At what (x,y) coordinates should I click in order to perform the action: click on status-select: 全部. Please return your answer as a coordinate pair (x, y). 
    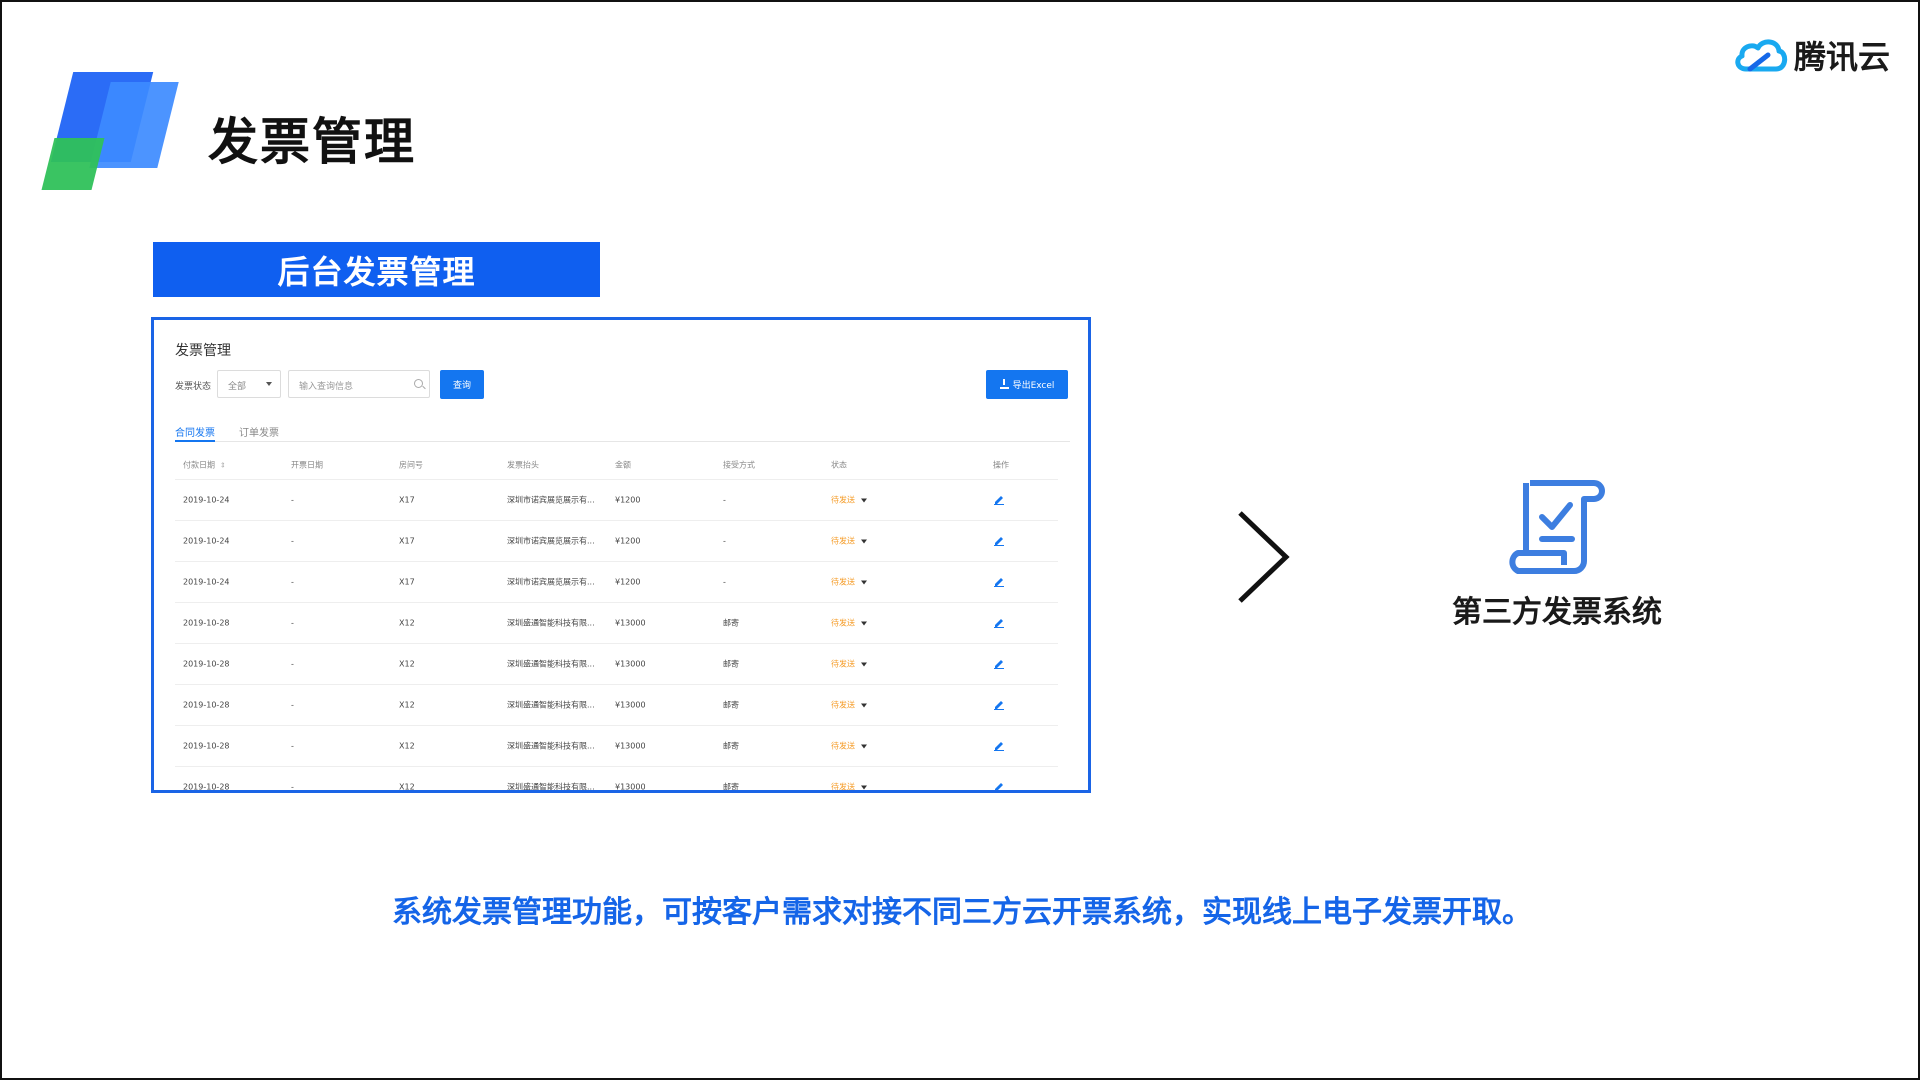
    Looking at the image, I should click on (249, 384).